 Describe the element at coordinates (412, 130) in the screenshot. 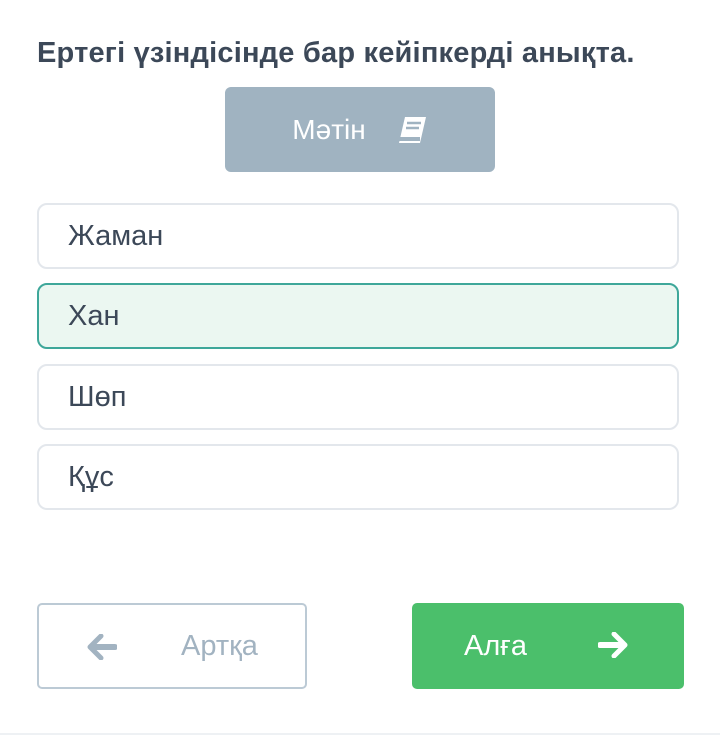

I see `book-icon` at that location.